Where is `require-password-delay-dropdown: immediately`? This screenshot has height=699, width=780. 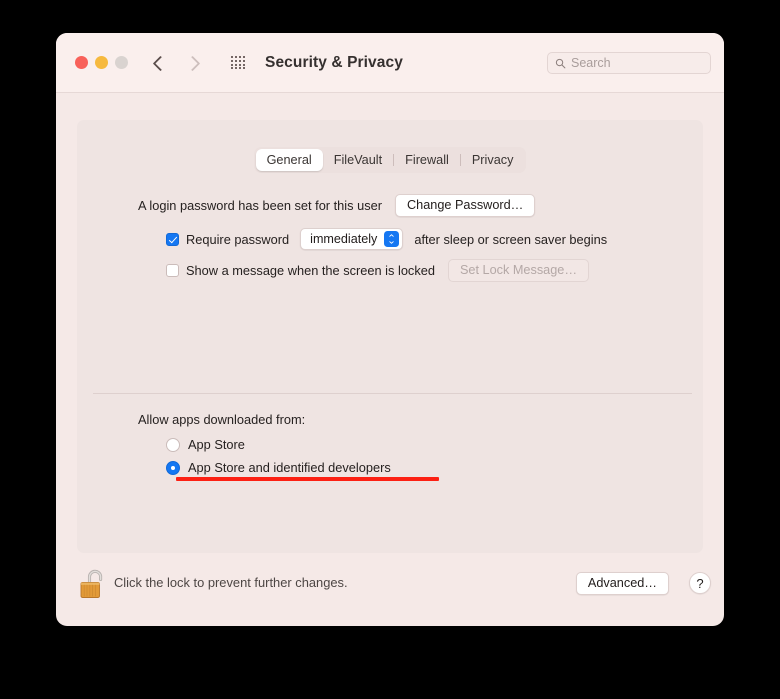
require-password-delay-dropdown: immediately is located at coordinates (352, 239).